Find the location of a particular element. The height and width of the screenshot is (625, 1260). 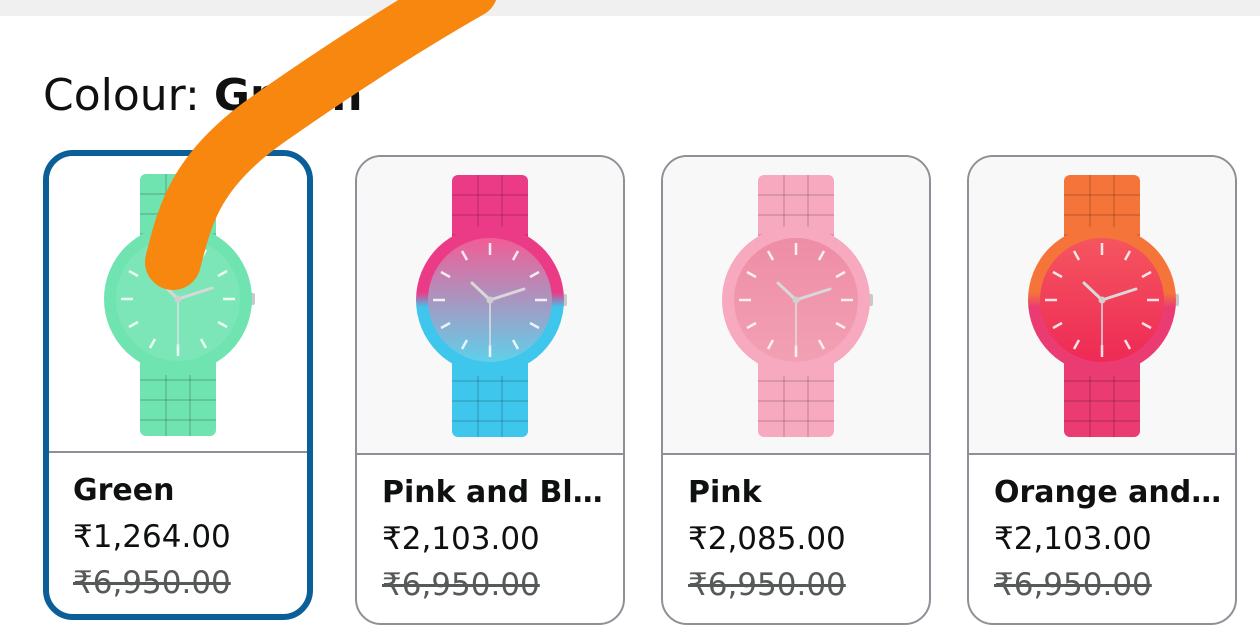

selected-colour-value: Green is located at coordinates (288, 95).